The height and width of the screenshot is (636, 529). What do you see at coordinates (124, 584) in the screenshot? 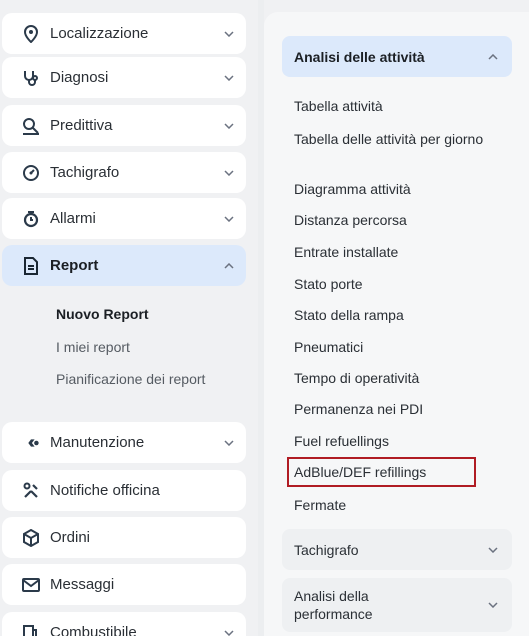
I see `sidebar-item-messaggi: Messaggi` at bounding box center [124, 584].